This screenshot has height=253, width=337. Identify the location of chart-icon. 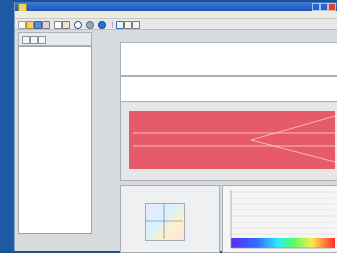
(120, 25).